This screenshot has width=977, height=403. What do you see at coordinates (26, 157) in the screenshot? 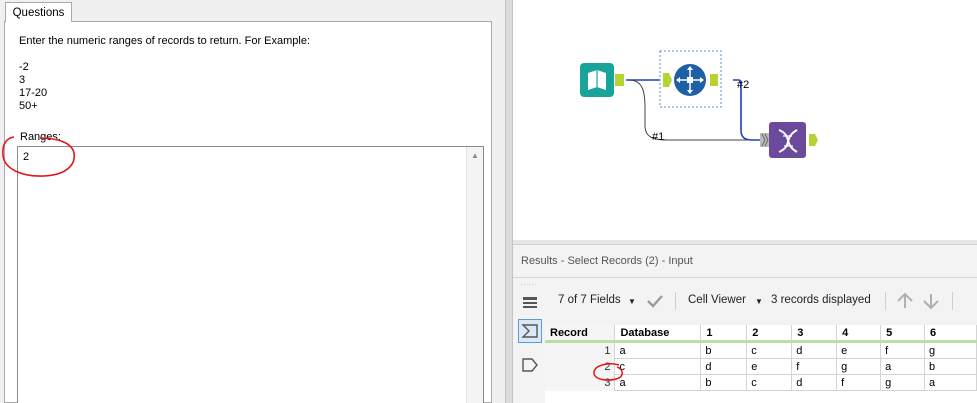
I see `ranges-value: 2` at bounding box center [26, 157].